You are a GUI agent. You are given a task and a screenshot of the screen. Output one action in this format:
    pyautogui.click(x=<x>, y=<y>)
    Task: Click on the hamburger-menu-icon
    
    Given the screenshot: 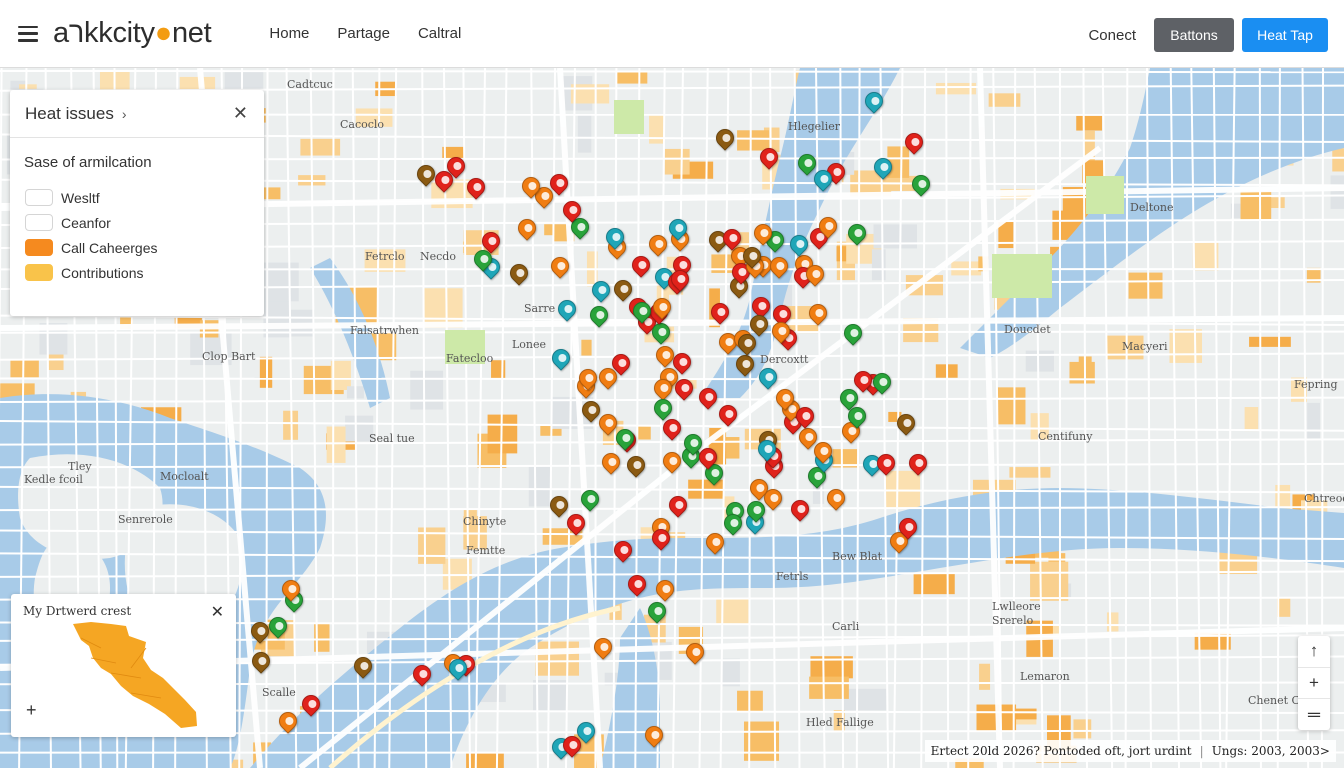 What is the action you would take?
    pyautogui.click(x=28, y=33)
    